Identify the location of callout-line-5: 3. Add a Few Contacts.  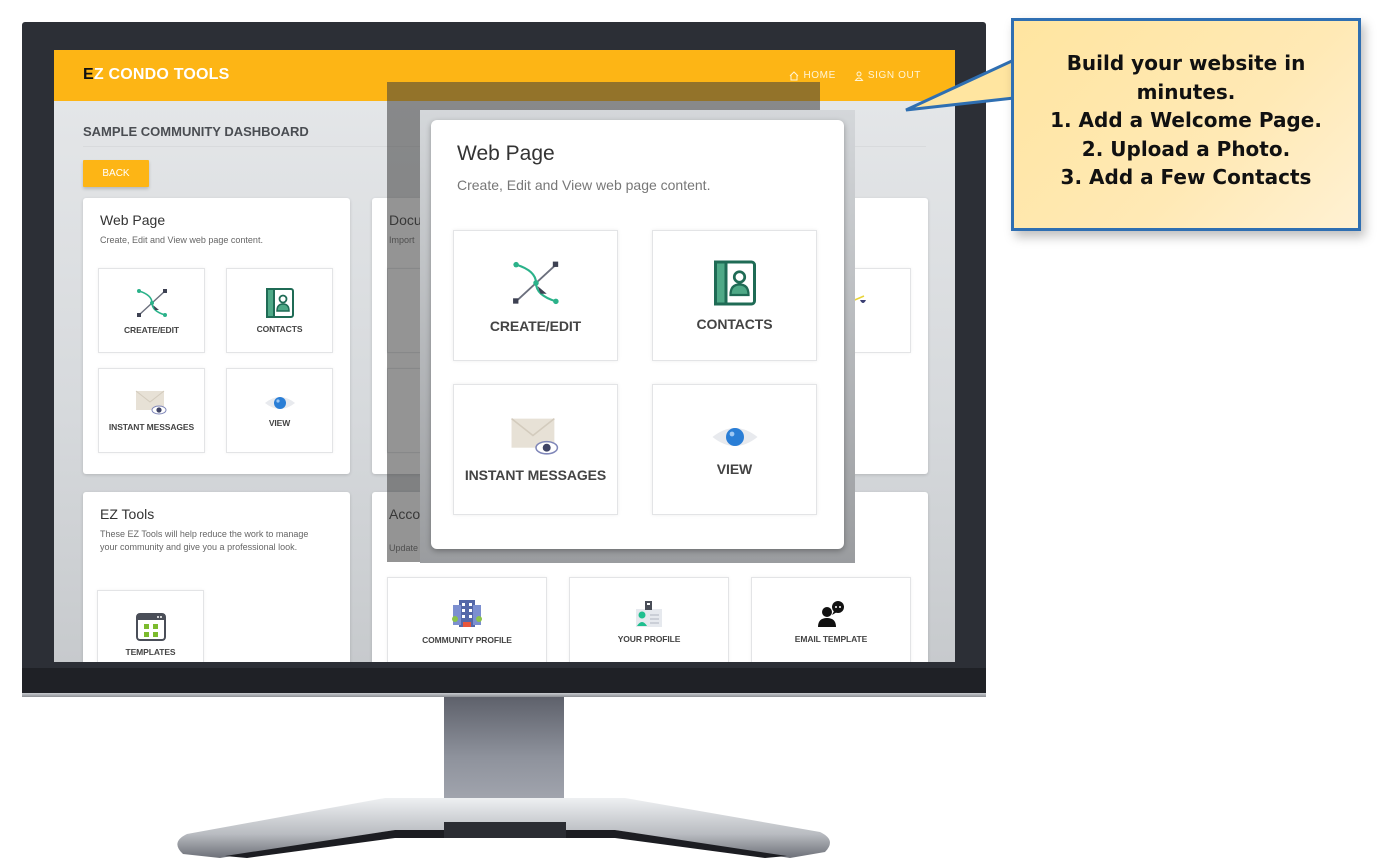
(1186, 177).